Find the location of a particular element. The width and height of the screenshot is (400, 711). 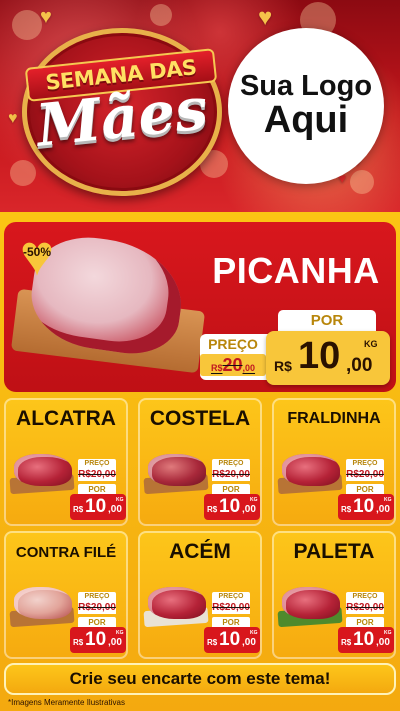

logo-text-line1: Sua Logo is located at coordinates (306, 85).